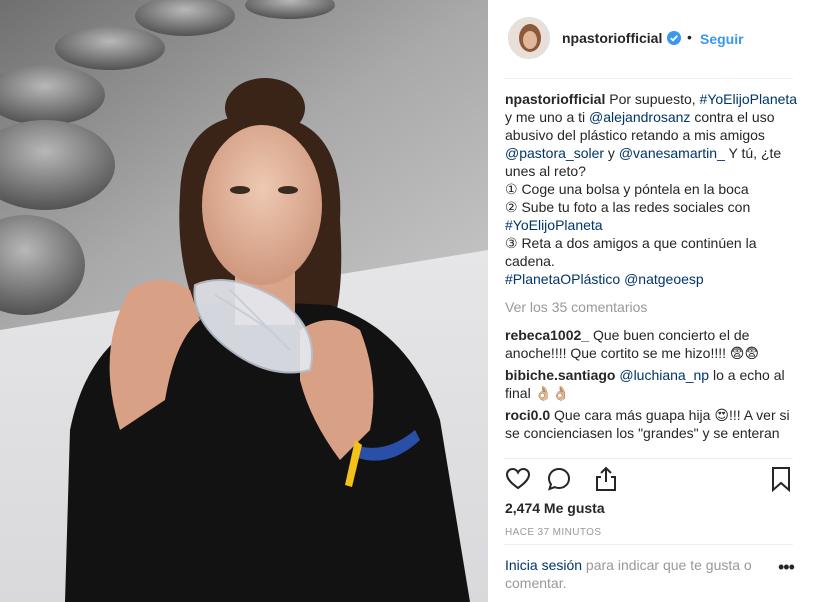 This screenshot has width=815, height=602. What do you see at coordinates (672, 153) in the screenshot?
I see `mention-link: @vanesamartin_` at bounding box center [672, 153].